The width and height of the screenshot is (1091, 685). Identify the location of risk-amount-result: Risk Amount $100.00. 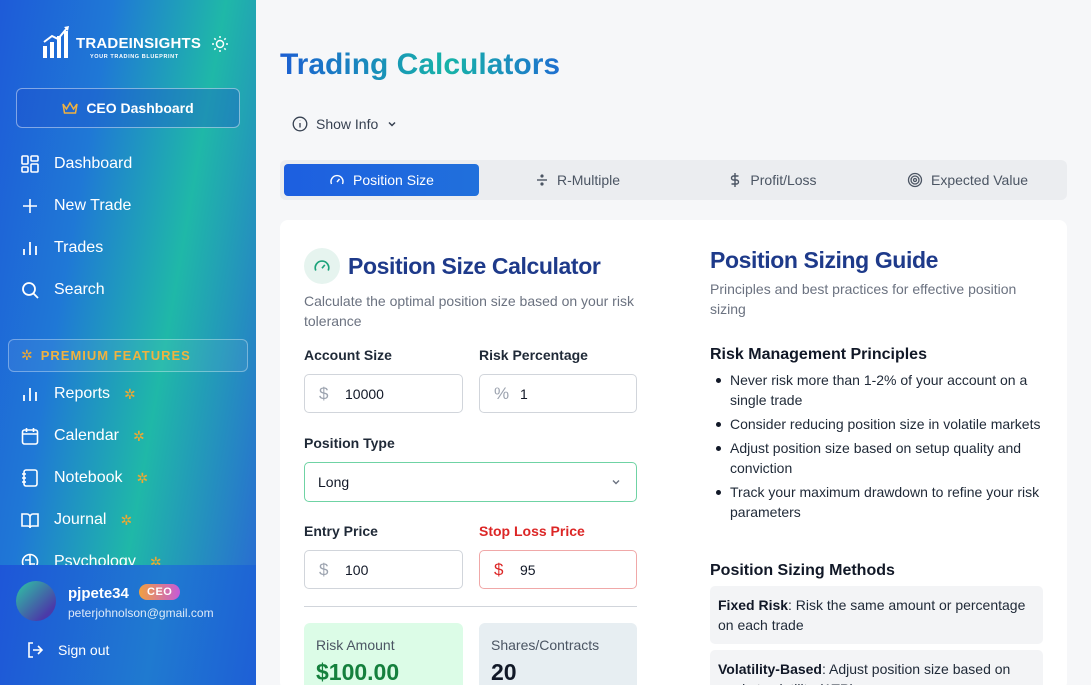
(383, 654).